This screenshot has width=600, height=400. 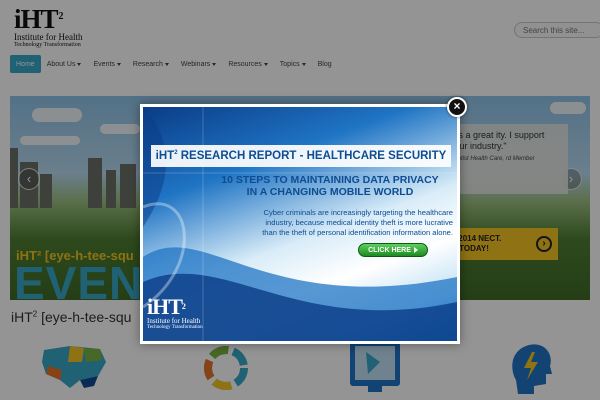 What do you see at coordinates (174, 321) in the screenshot?
I see `modal-logo-line1: Institute for Health` at bounding box center [174, 321].